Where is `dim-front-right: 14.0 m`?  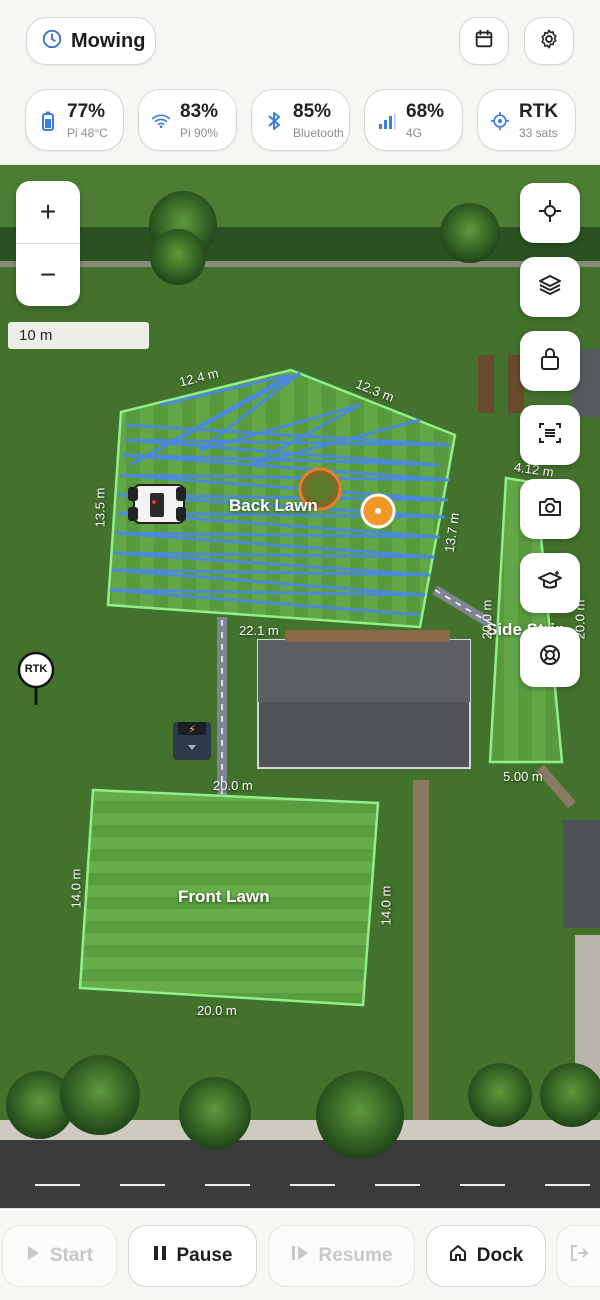
dim-front-right: 14.0 m is located at coordinates (386, 905).